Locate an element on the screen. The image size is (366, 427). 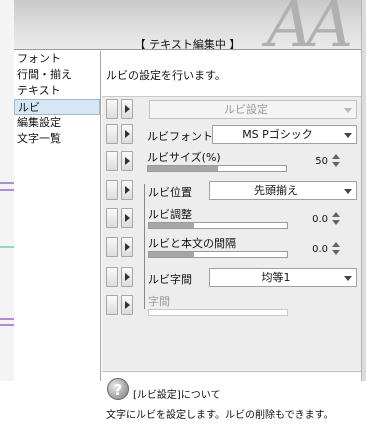
ruby-position-select: 先頭揃え is located at coordinates (283, 190).